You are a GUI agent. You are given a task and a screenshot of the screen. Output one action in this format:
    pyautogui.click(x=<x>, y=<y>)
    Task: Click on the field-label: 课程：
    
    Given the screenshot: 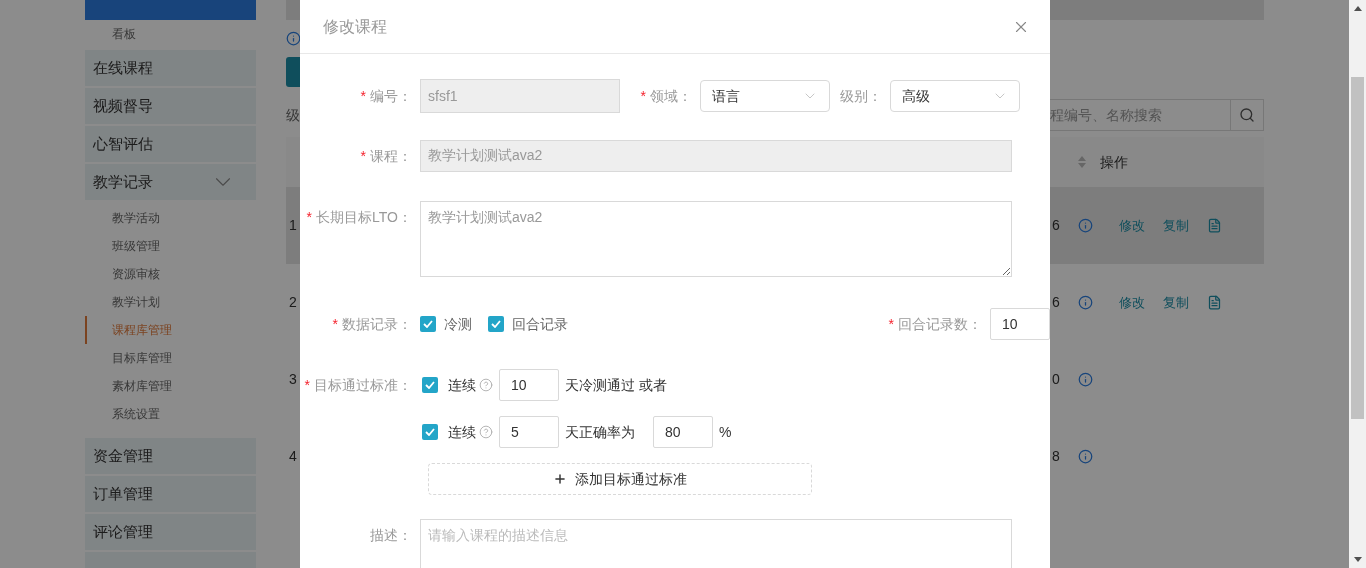 What is the action you would take?
    pyautogui.click(x=391, y=156)
    